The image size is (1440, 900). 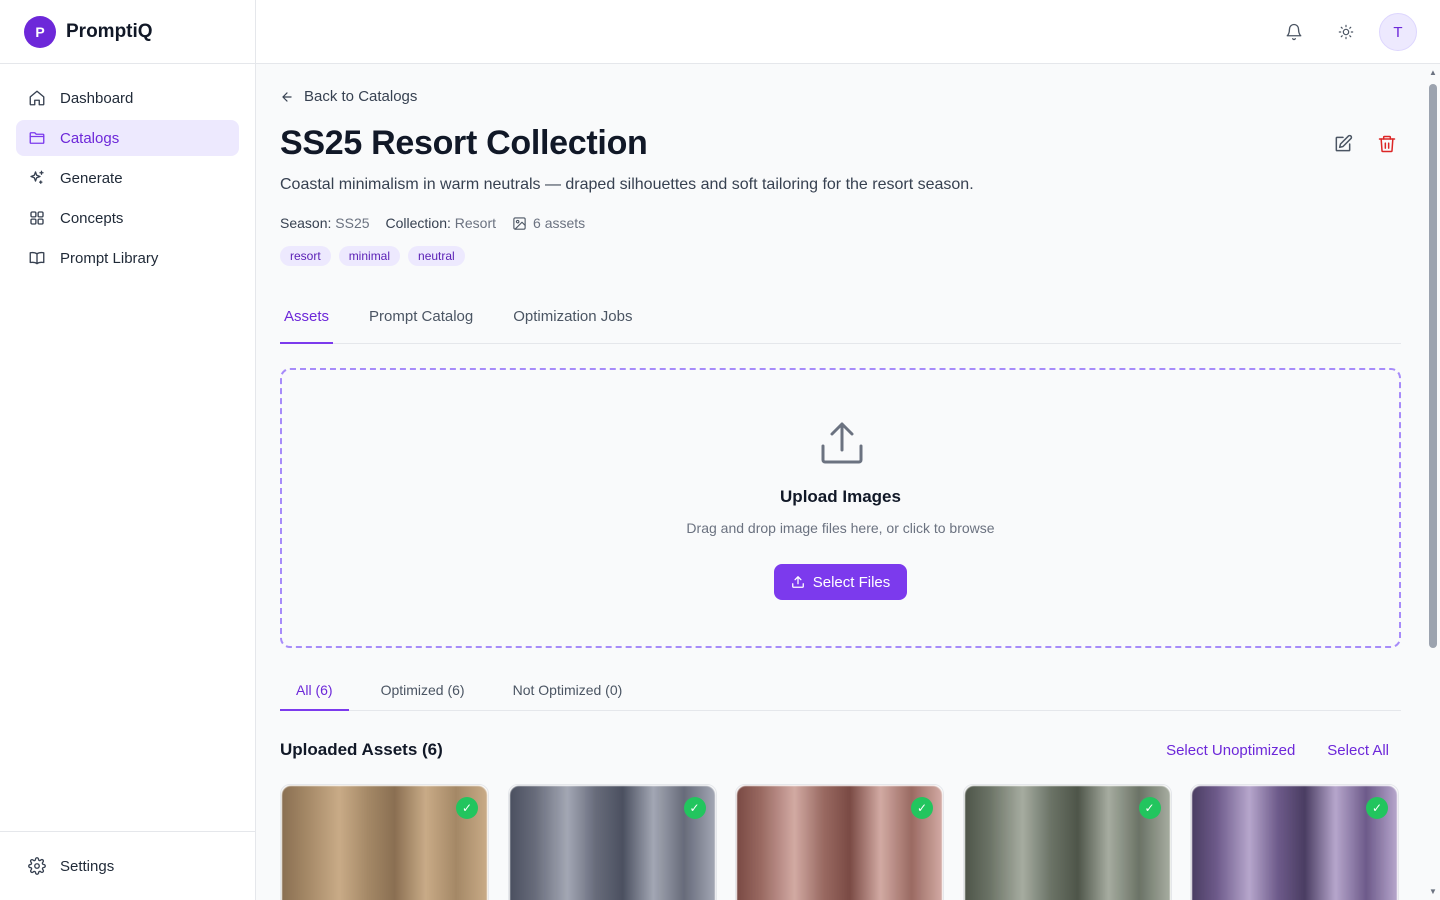 I want to click on sidebar-item-prompt-library: Prompt Library, so click(x=127, y=258).